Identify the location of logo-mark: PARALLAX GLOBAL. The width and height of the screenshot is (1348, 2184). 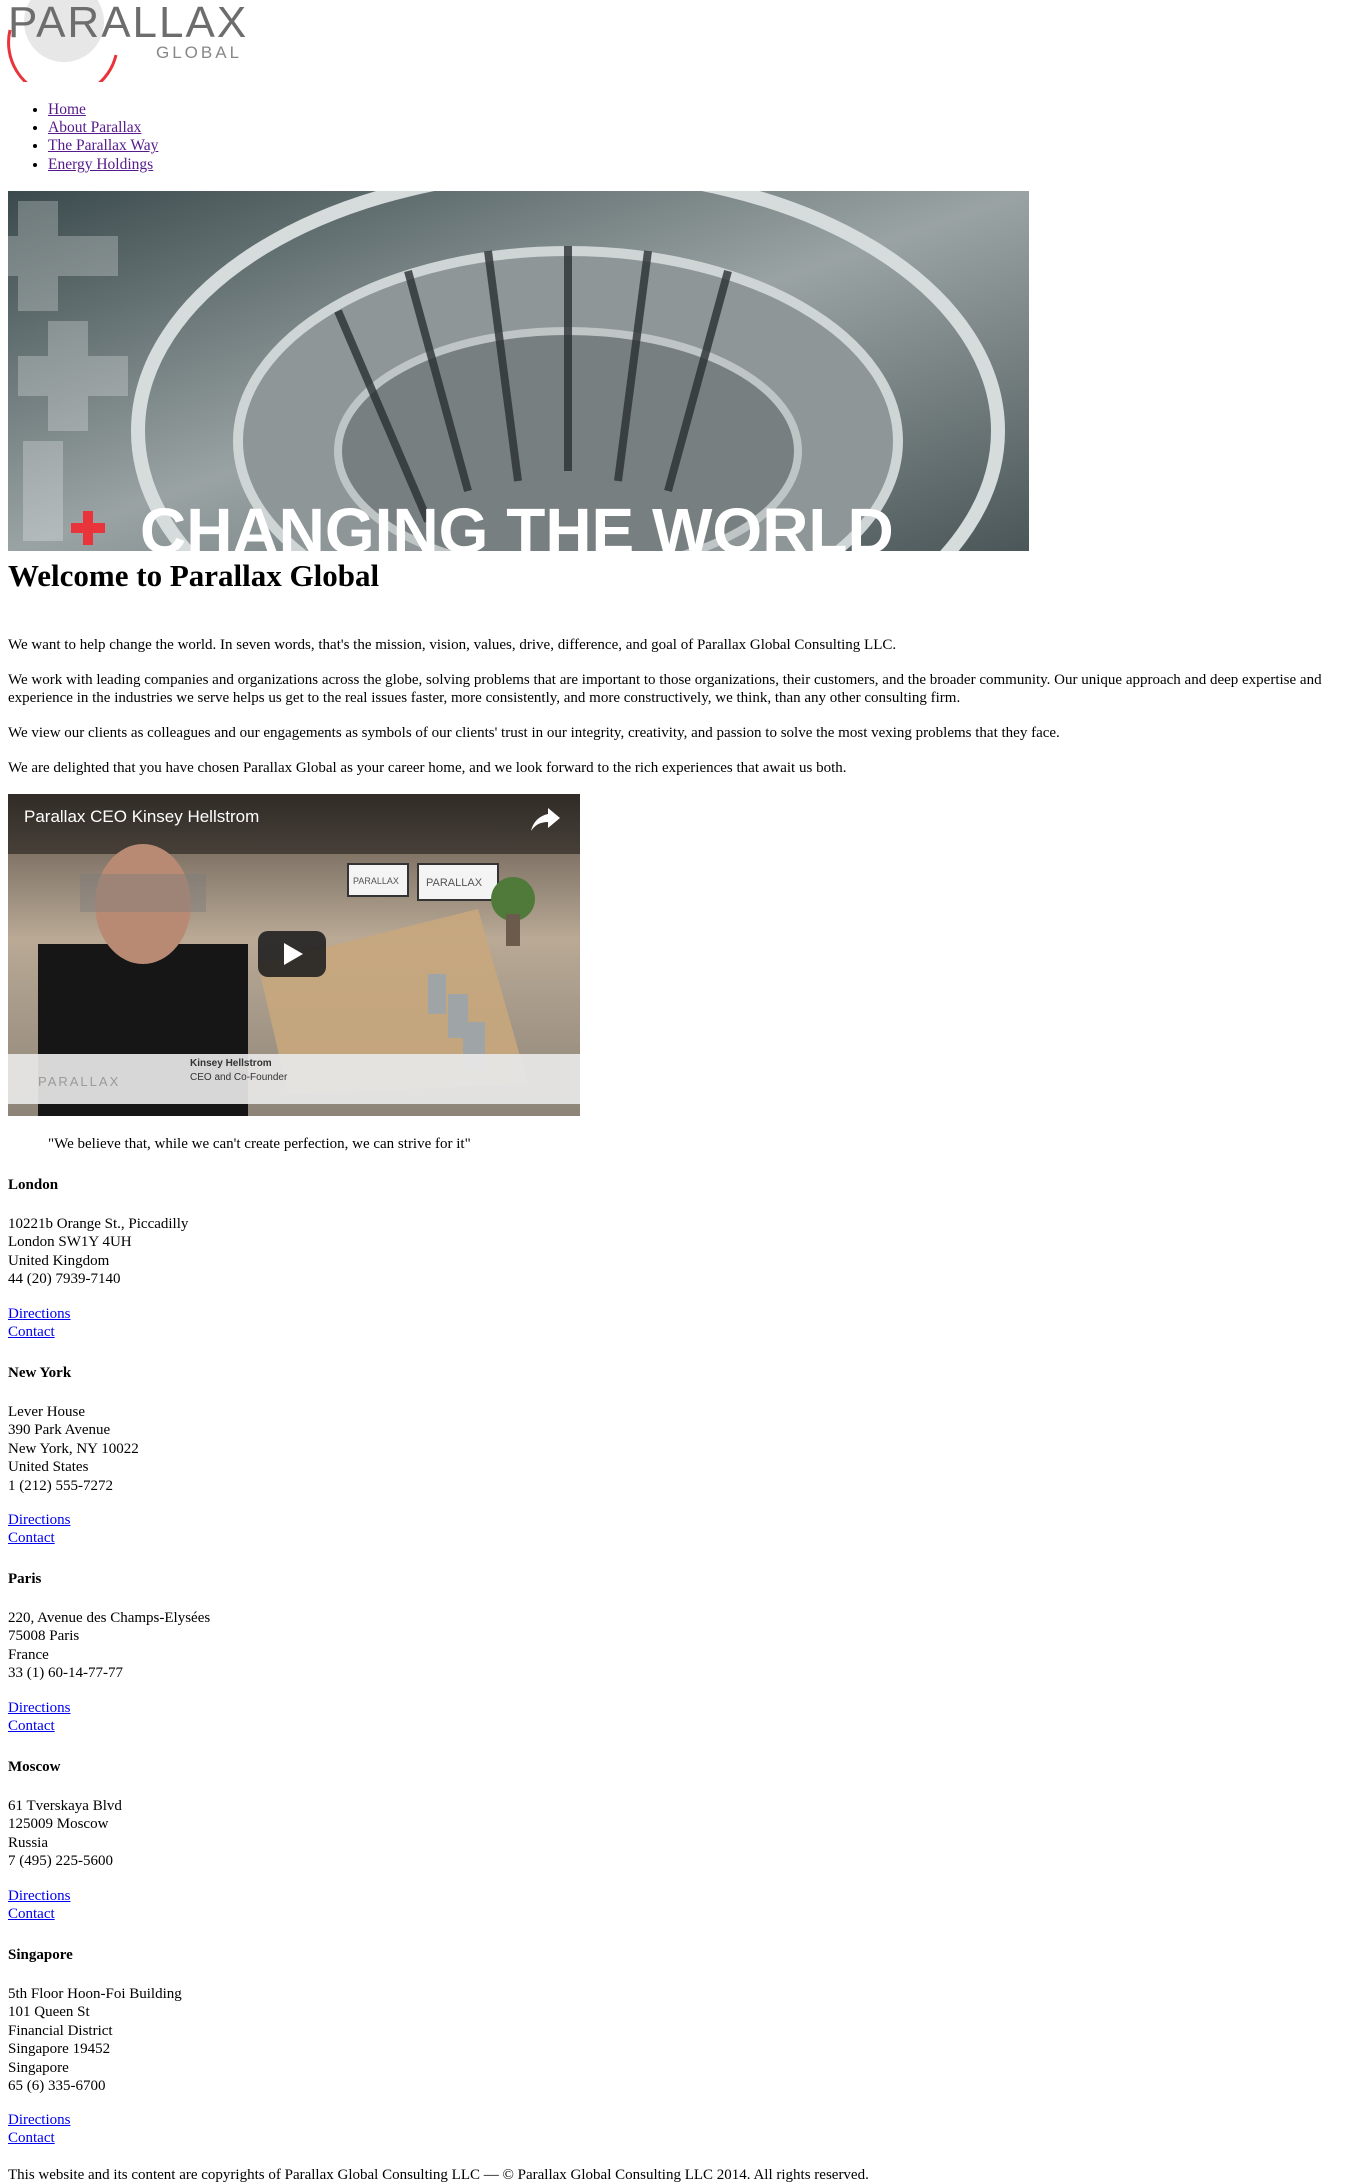
(127, 41).